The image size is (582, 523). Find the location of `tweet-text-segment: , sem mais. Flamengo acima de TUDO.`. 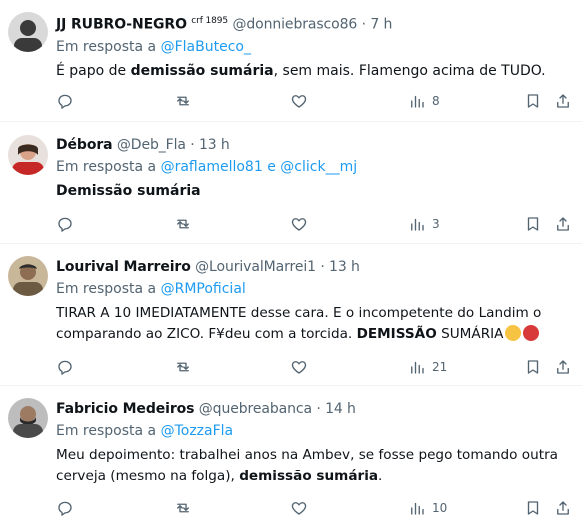

tweet-text-segment: , sem mais. Flamengo acima de TUDO. is located at coordinates (409, 70).